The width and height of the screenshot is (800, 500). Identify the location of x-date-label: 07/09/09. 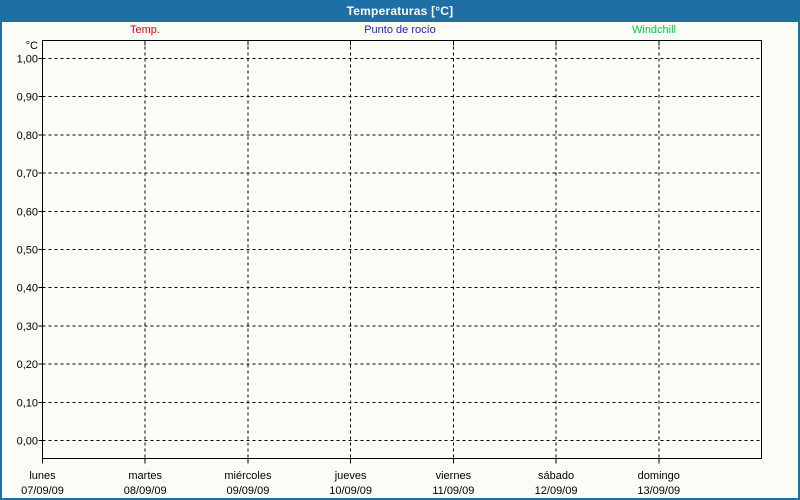
(42, 491).